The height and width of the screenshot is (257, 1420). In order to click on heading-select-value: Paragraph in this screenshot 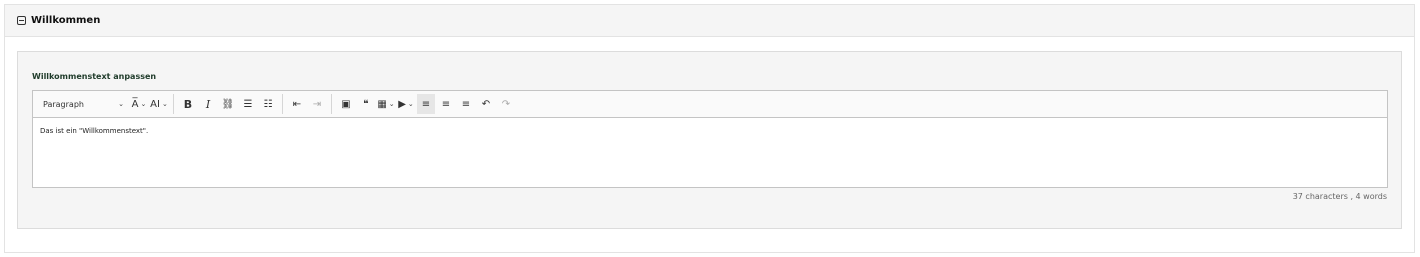, I will do `click(63, 104)`.